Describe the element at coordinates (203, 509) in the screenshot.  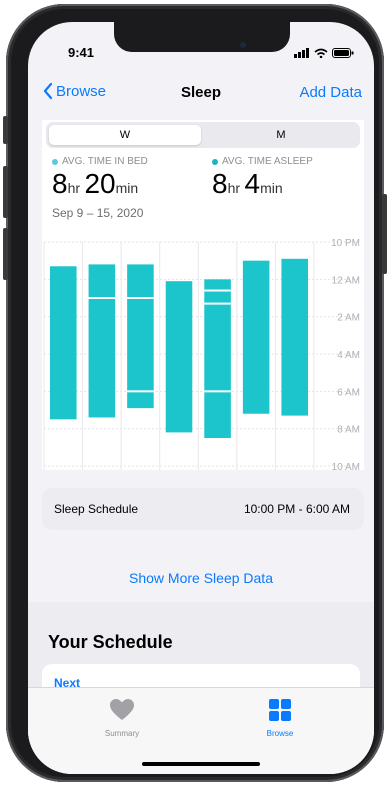
I see `sleep-schedule-row: Sleep Schedule 10:00 PM - 6:00 AM` at that location.